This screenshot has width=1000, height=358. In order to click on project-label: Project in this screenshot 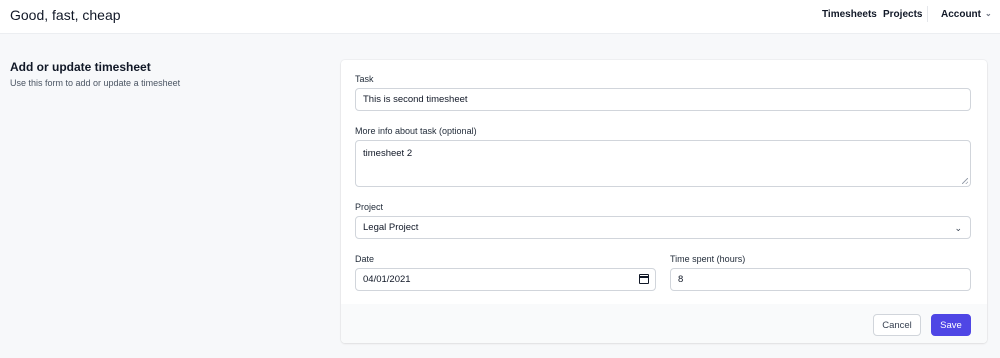, I will do `click(369, 207)`.